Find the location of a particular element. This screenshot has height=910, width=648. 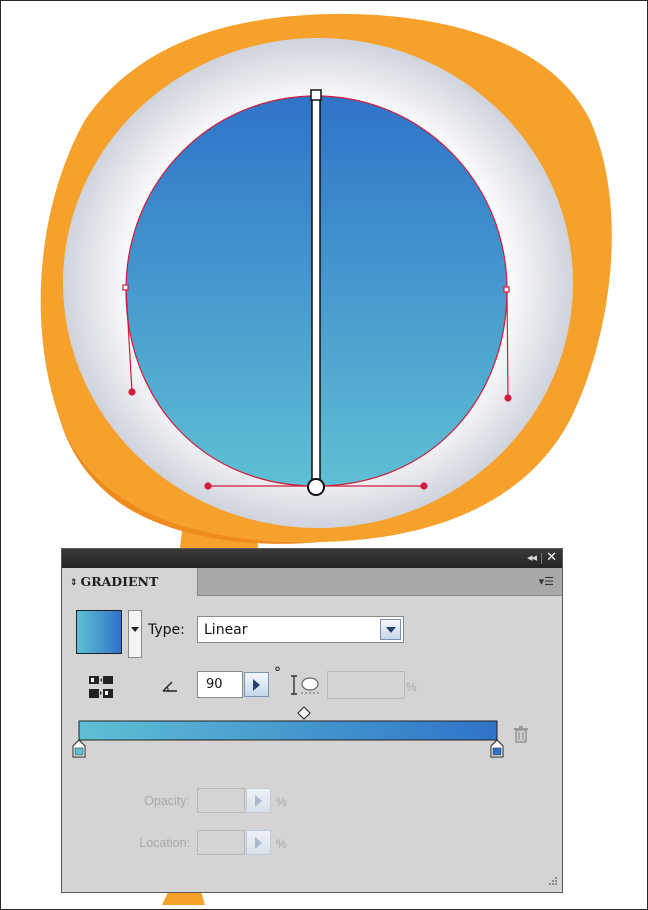

tab-gradient: ⇕ GRADIENT is located at coordinates (130, 582).